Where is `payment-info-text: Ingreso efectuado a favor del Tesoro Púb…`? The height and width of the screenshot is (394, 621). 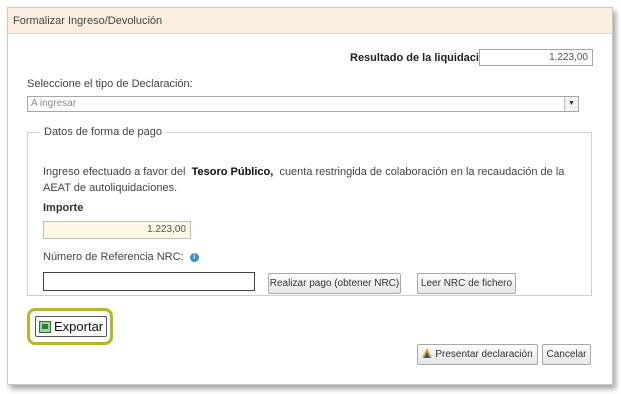
payment-info-text: Ingreso efectuado a favor del Tesoro Púb… is located at coordinates (308, 180).